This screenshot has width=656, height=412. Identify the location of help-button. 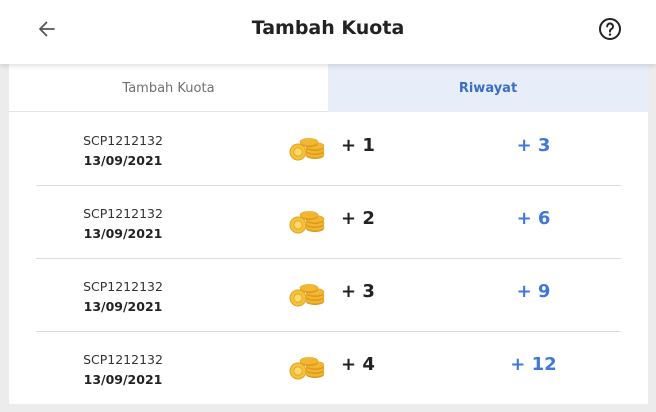
(610, 29).